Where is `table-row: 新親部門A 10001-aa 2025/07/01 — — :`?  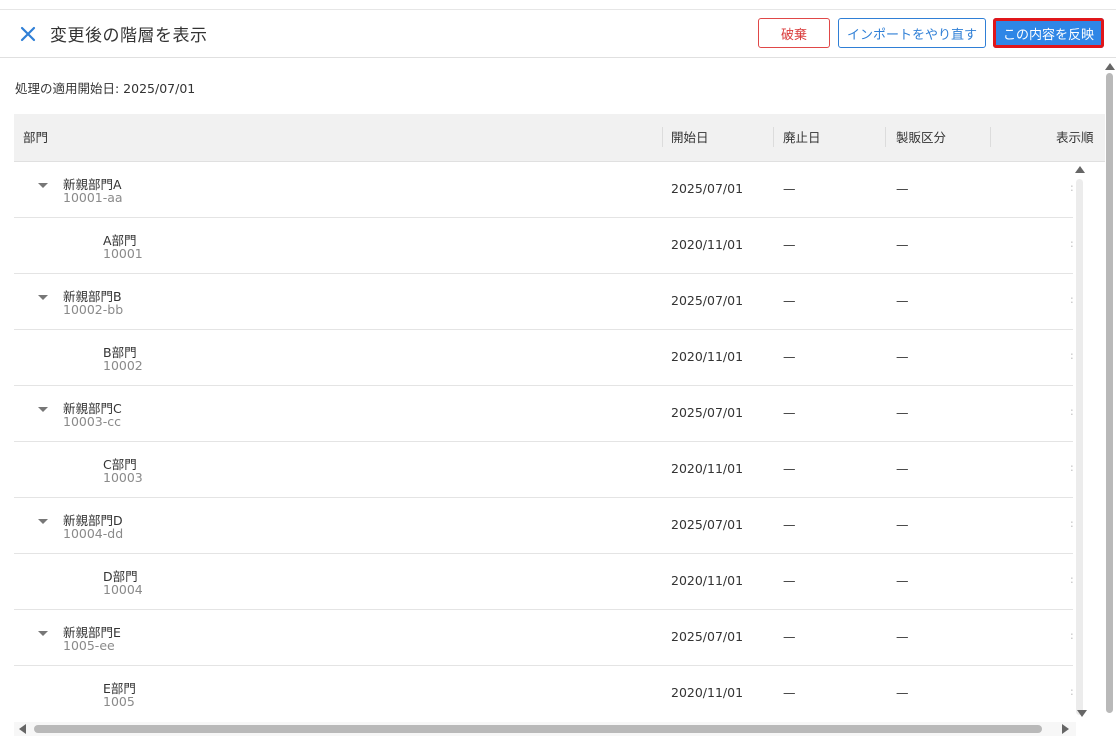 table-row: 新親部門A 10001-aa 2025/07/01 — — : is located at coordinates (544, 190).